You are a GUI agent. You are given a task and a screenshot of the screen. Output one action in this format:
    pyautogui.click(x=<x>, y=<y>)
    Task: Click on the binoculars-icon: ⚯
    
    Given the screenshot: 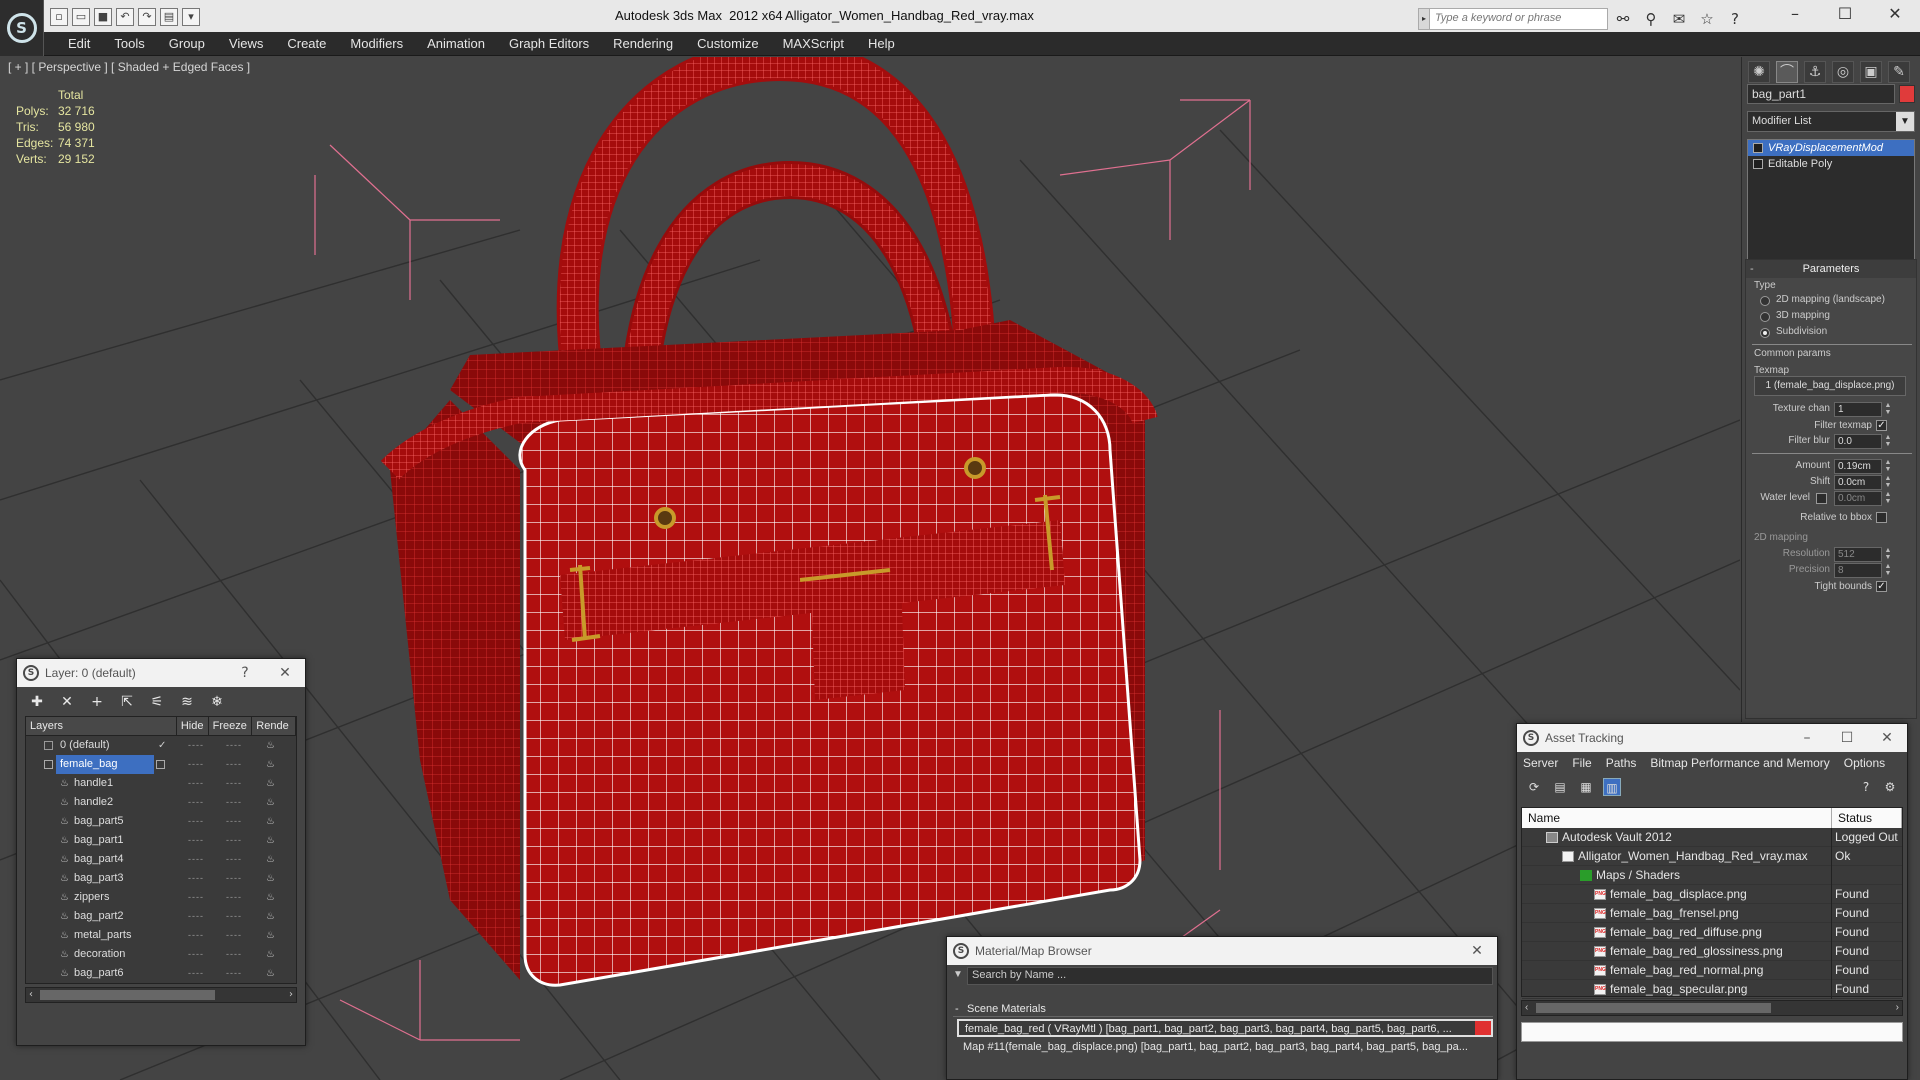 What is the action you would take?
    pyautogui.click(x=1623, y=19)
    